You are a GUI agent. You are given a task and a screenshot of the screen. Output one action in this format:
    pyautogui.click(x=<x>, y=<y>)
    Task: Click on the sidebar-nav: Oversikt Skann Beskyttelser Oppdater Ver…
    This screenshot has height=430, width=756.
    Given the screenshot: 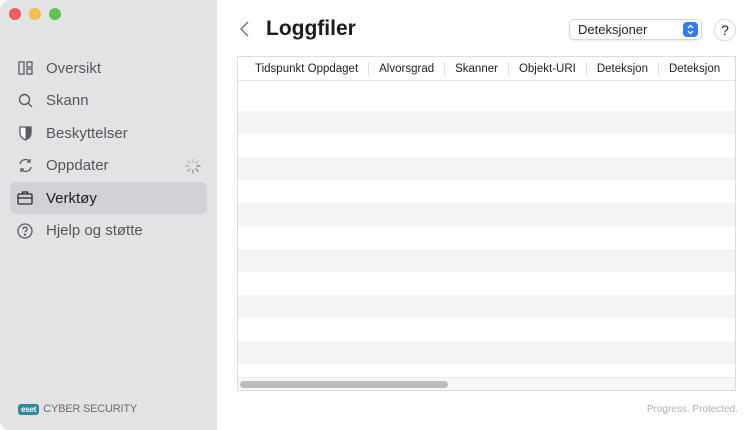 What is the action you would take?
    pyautogui.click(x=108, y=149)
    